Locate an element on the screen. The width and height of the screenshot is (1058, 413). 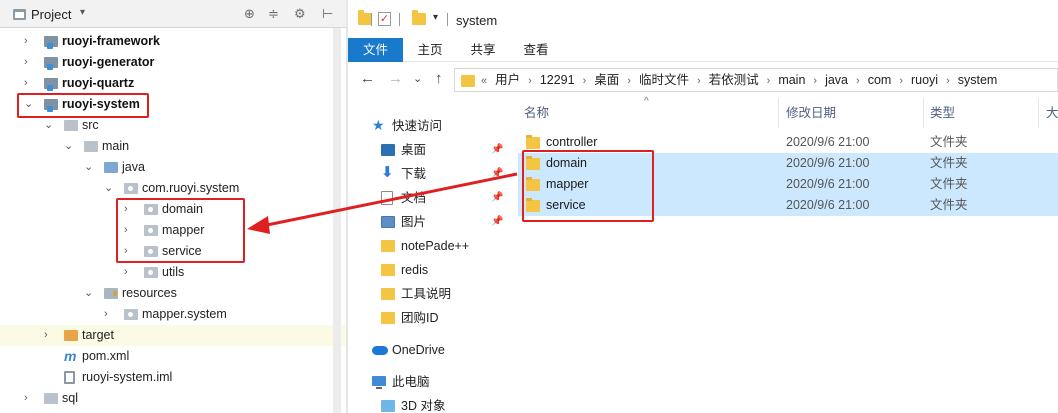
tree-item-ruoyi-system: ⌄ ruoyi-system is located at coordinates (173, 104).